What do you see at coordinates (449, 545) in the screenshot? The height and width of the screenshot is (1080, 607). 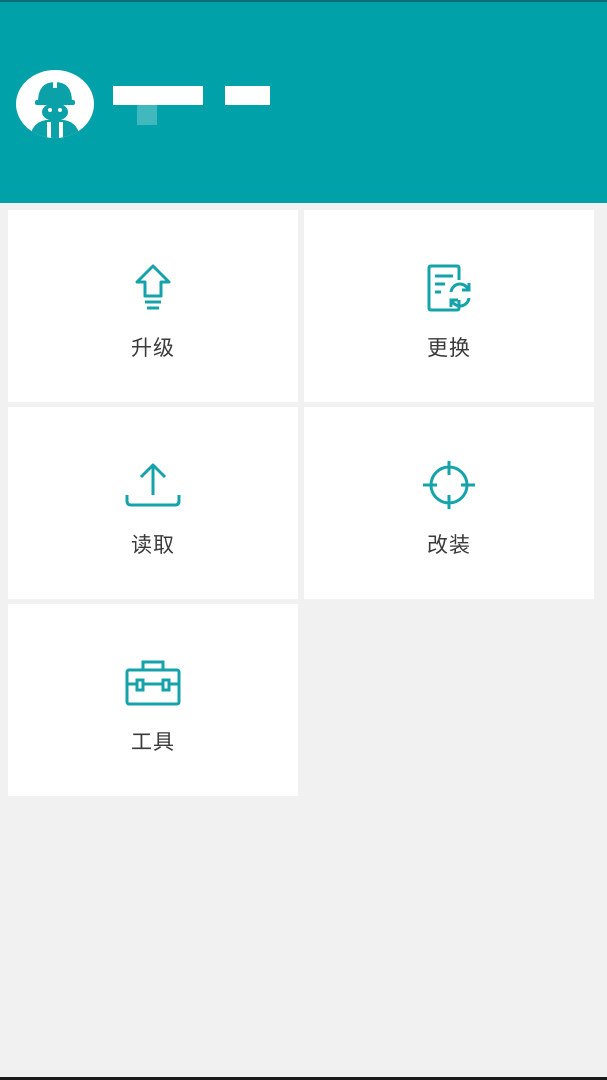 I see `menu-label-modify: 改装` at bounding box center [449, 545].